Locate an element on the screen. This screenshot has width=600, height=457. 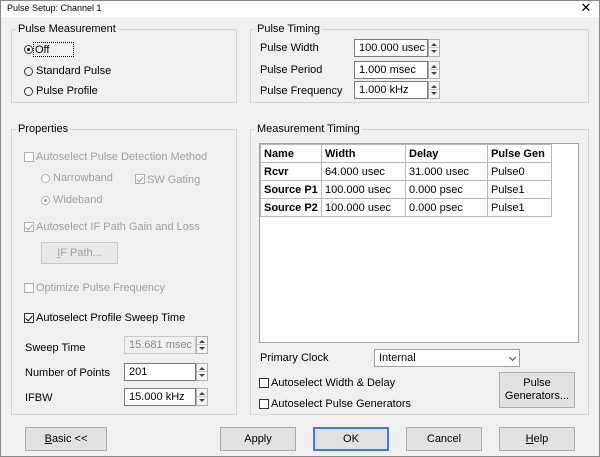
cancel-button: Cancel is located at coordinates (444, 439).